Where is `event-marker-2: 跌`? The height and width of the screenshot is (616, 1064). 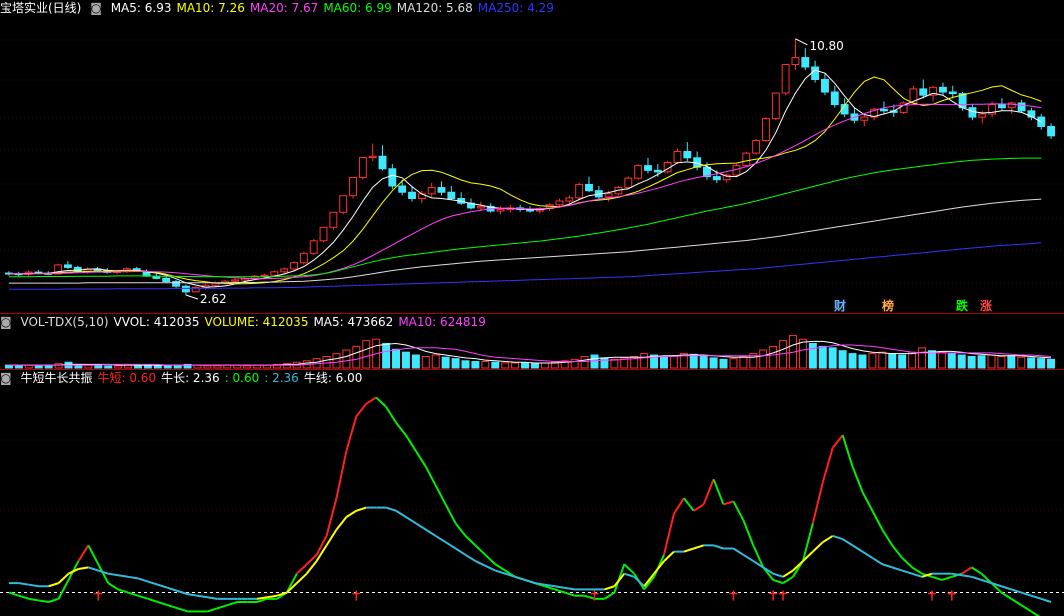
event-marker-2: 跌 is located at coordinates (962, 305).